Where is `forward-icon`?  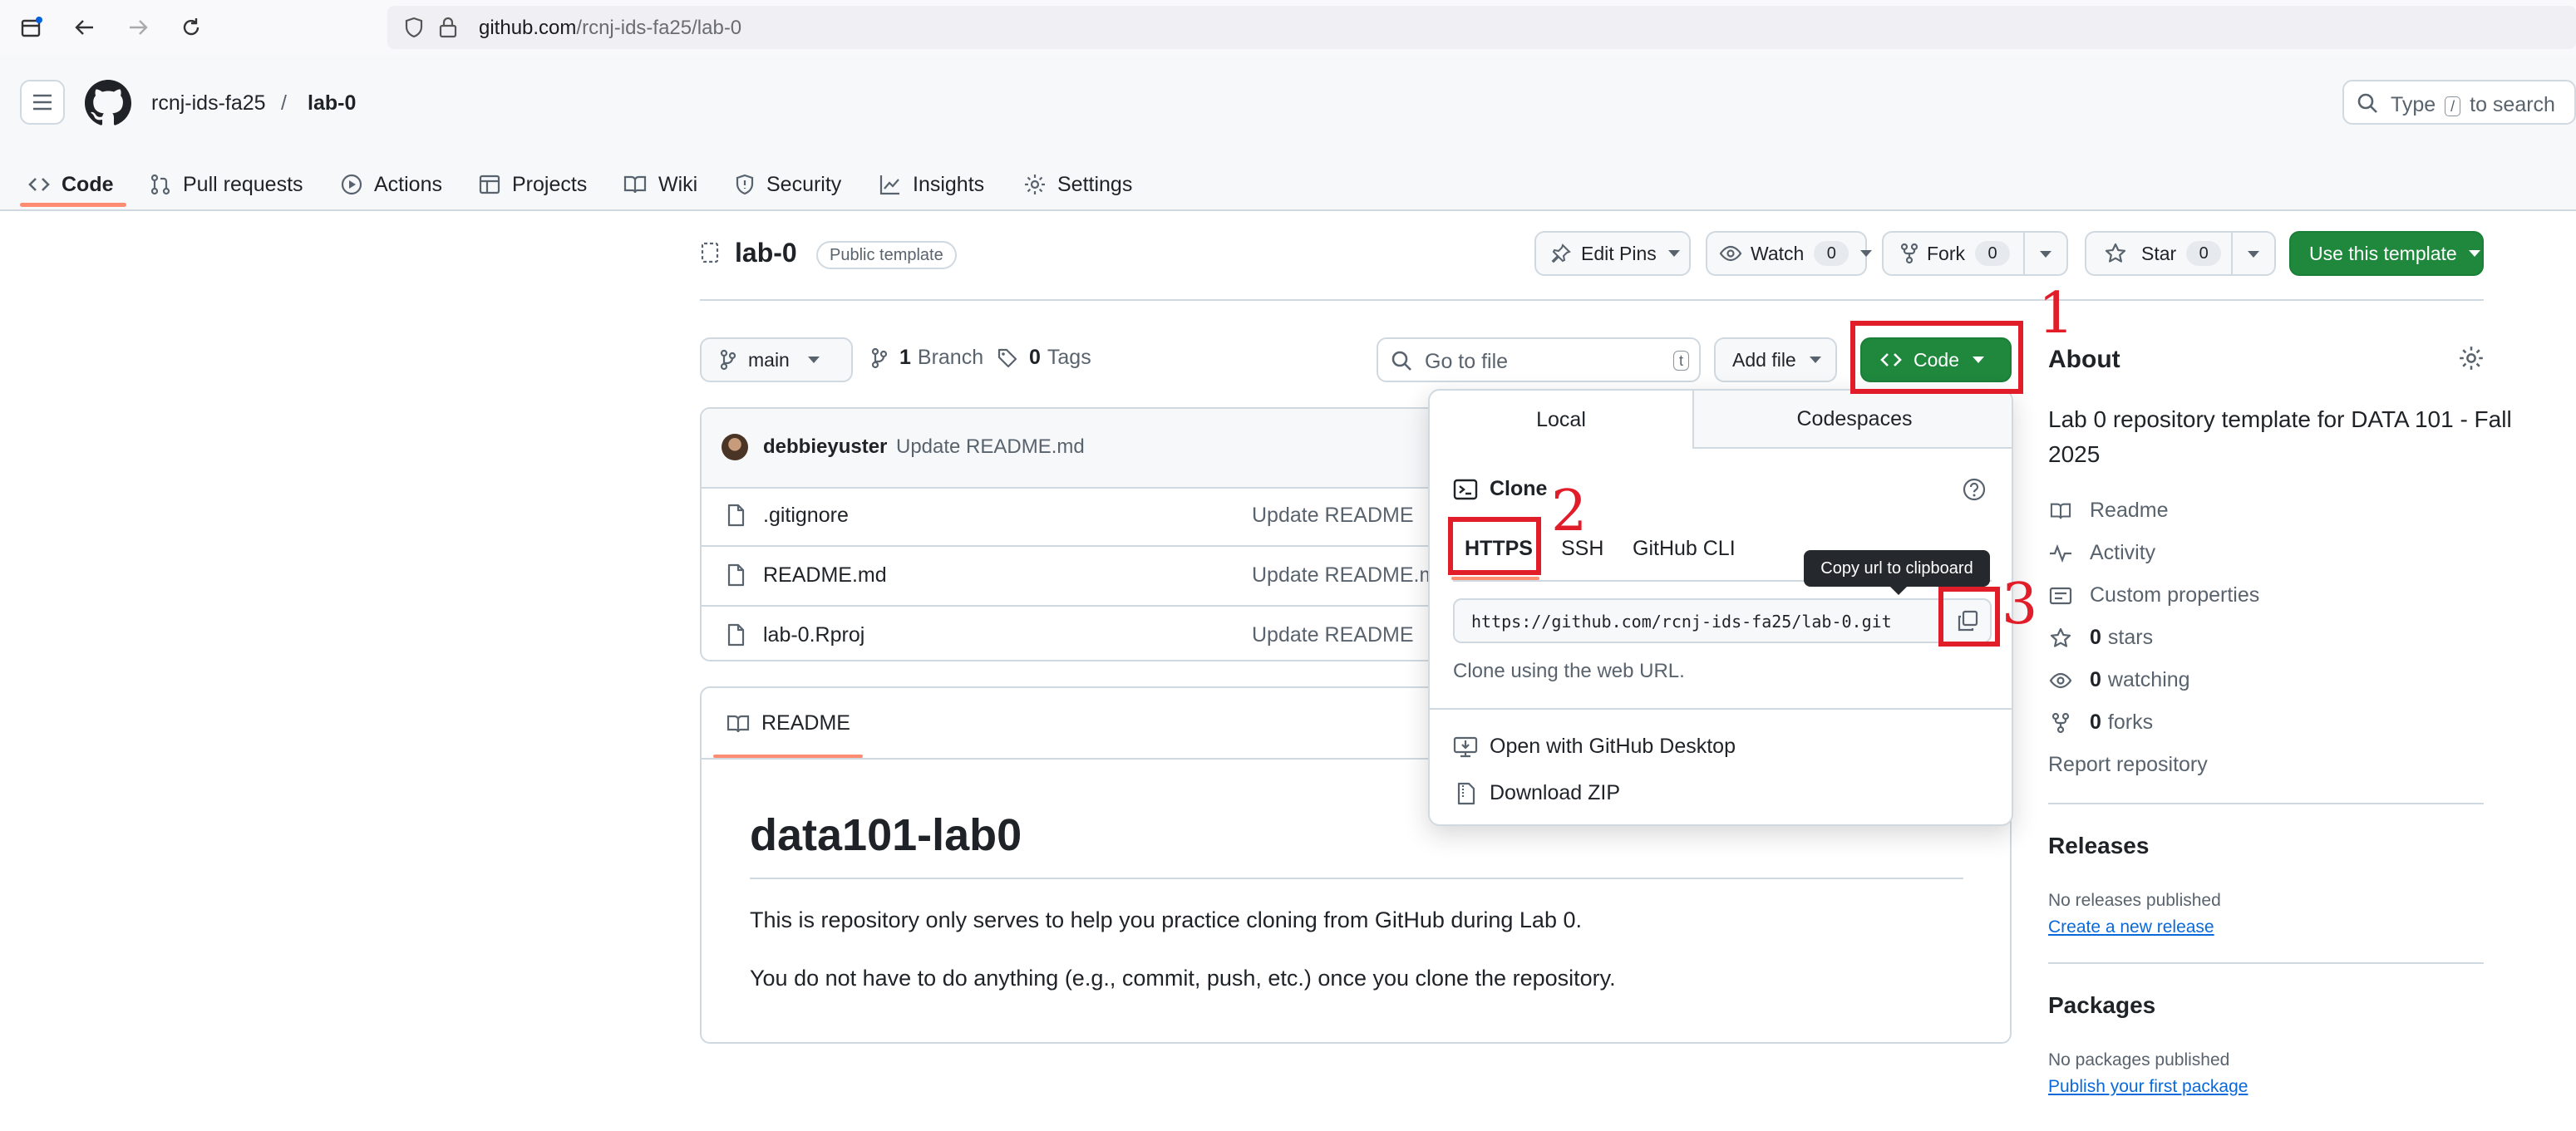 forward-icon is located at coordinates (138, 27).